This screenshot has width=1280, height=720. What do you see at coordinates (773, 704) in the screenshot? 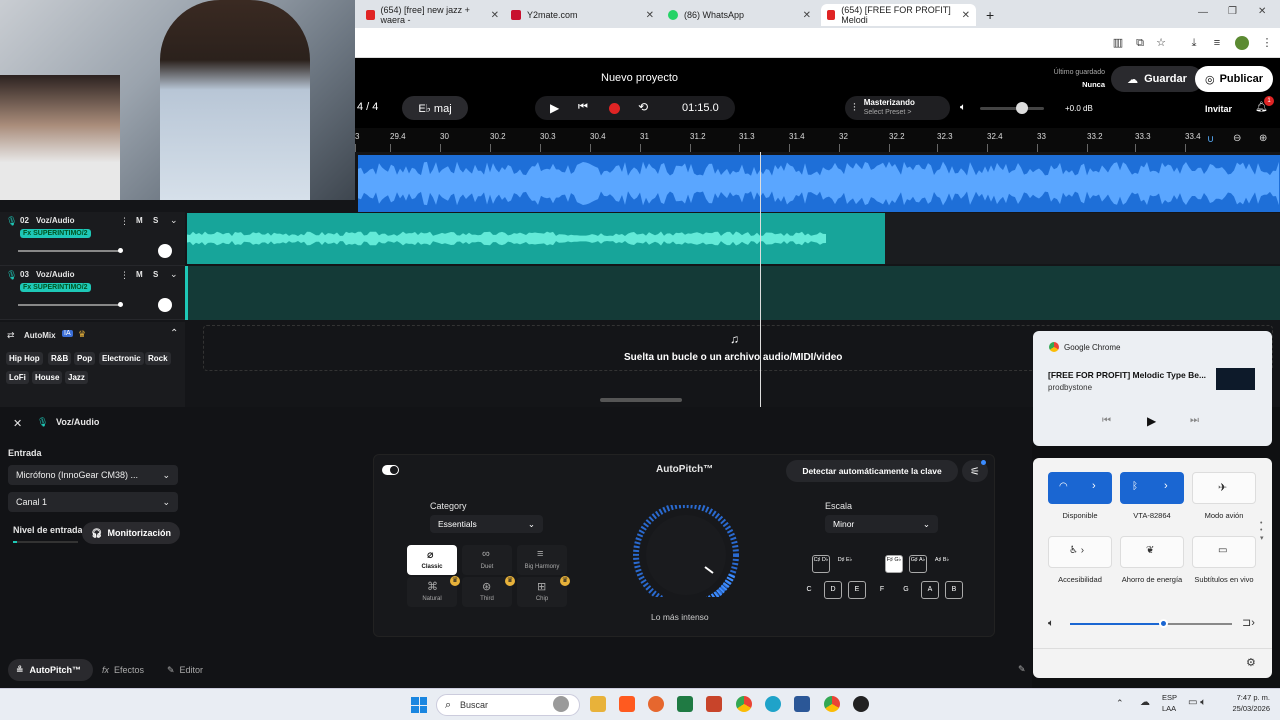
I see `edge-icon` at bounding box center [773, 704].